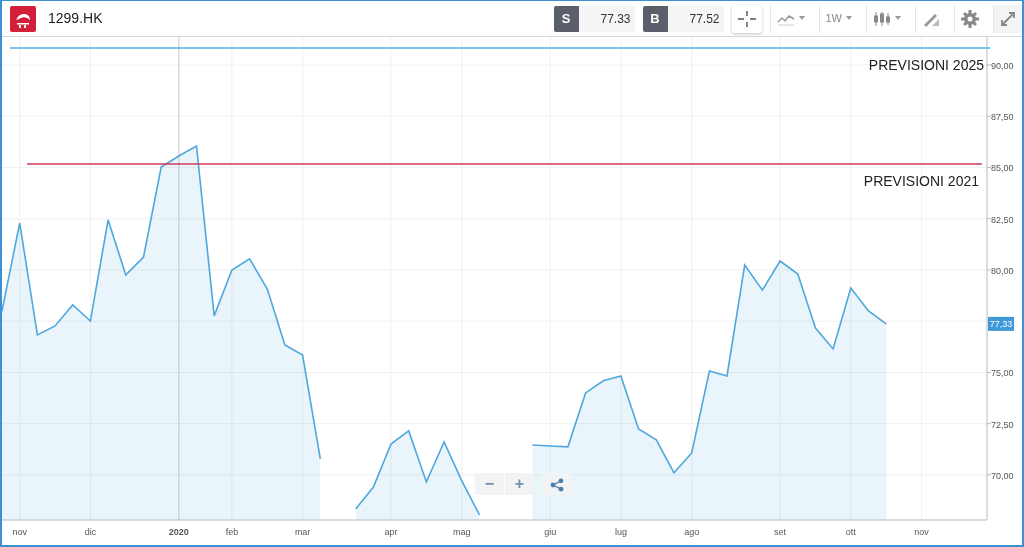  I want to click on settings-icon, so click(970, 18).